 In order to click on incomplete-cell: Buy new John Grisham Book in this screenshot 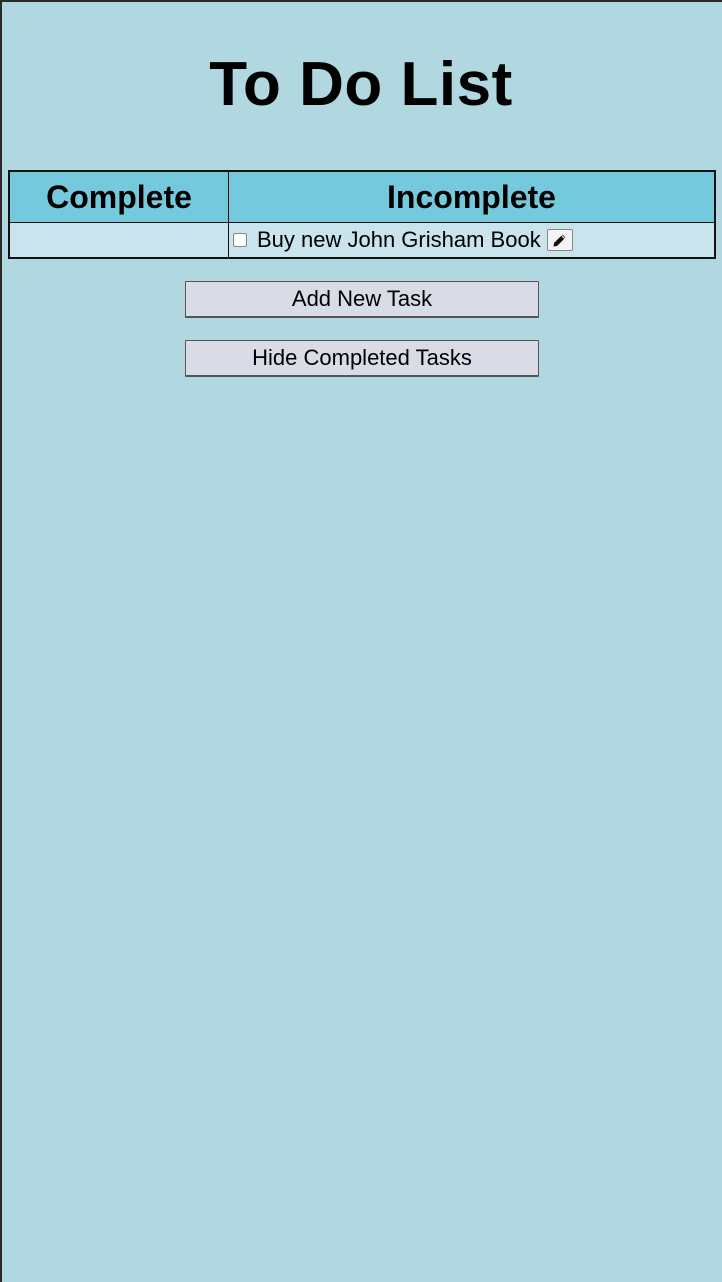, I will do `click(472, 240)`.